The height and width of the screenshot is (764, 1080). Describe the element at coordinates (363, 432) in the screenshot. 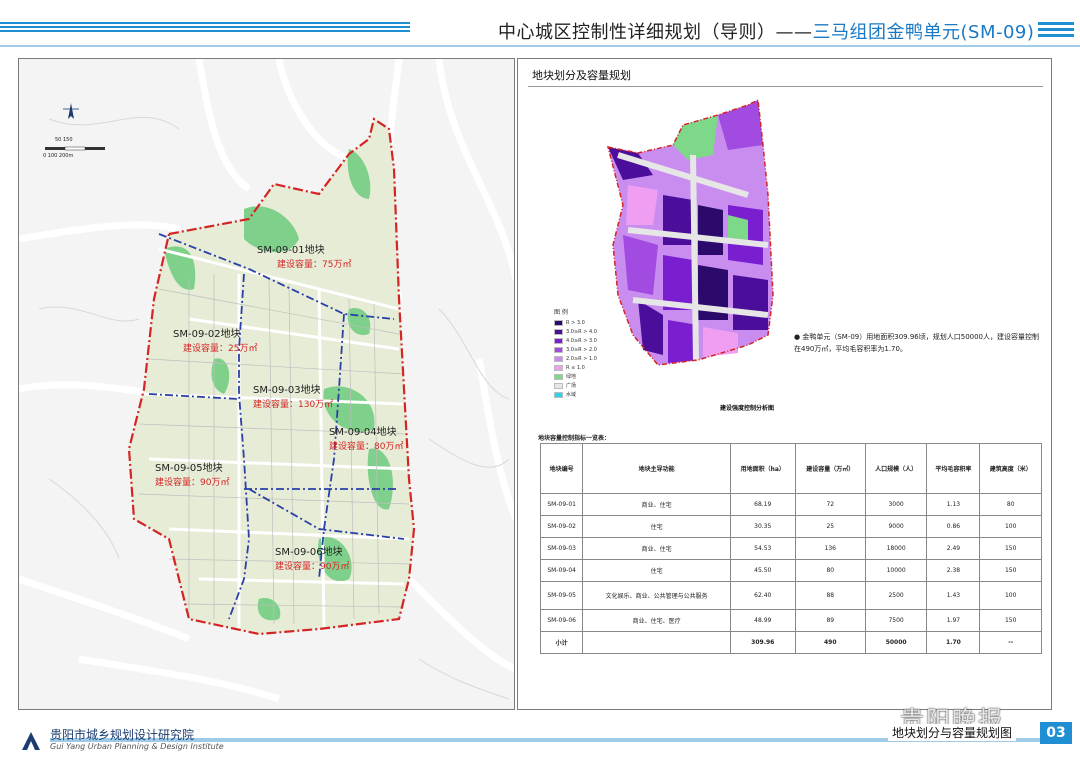

I see `plot-name-04: SM-09-04地块` at that location.